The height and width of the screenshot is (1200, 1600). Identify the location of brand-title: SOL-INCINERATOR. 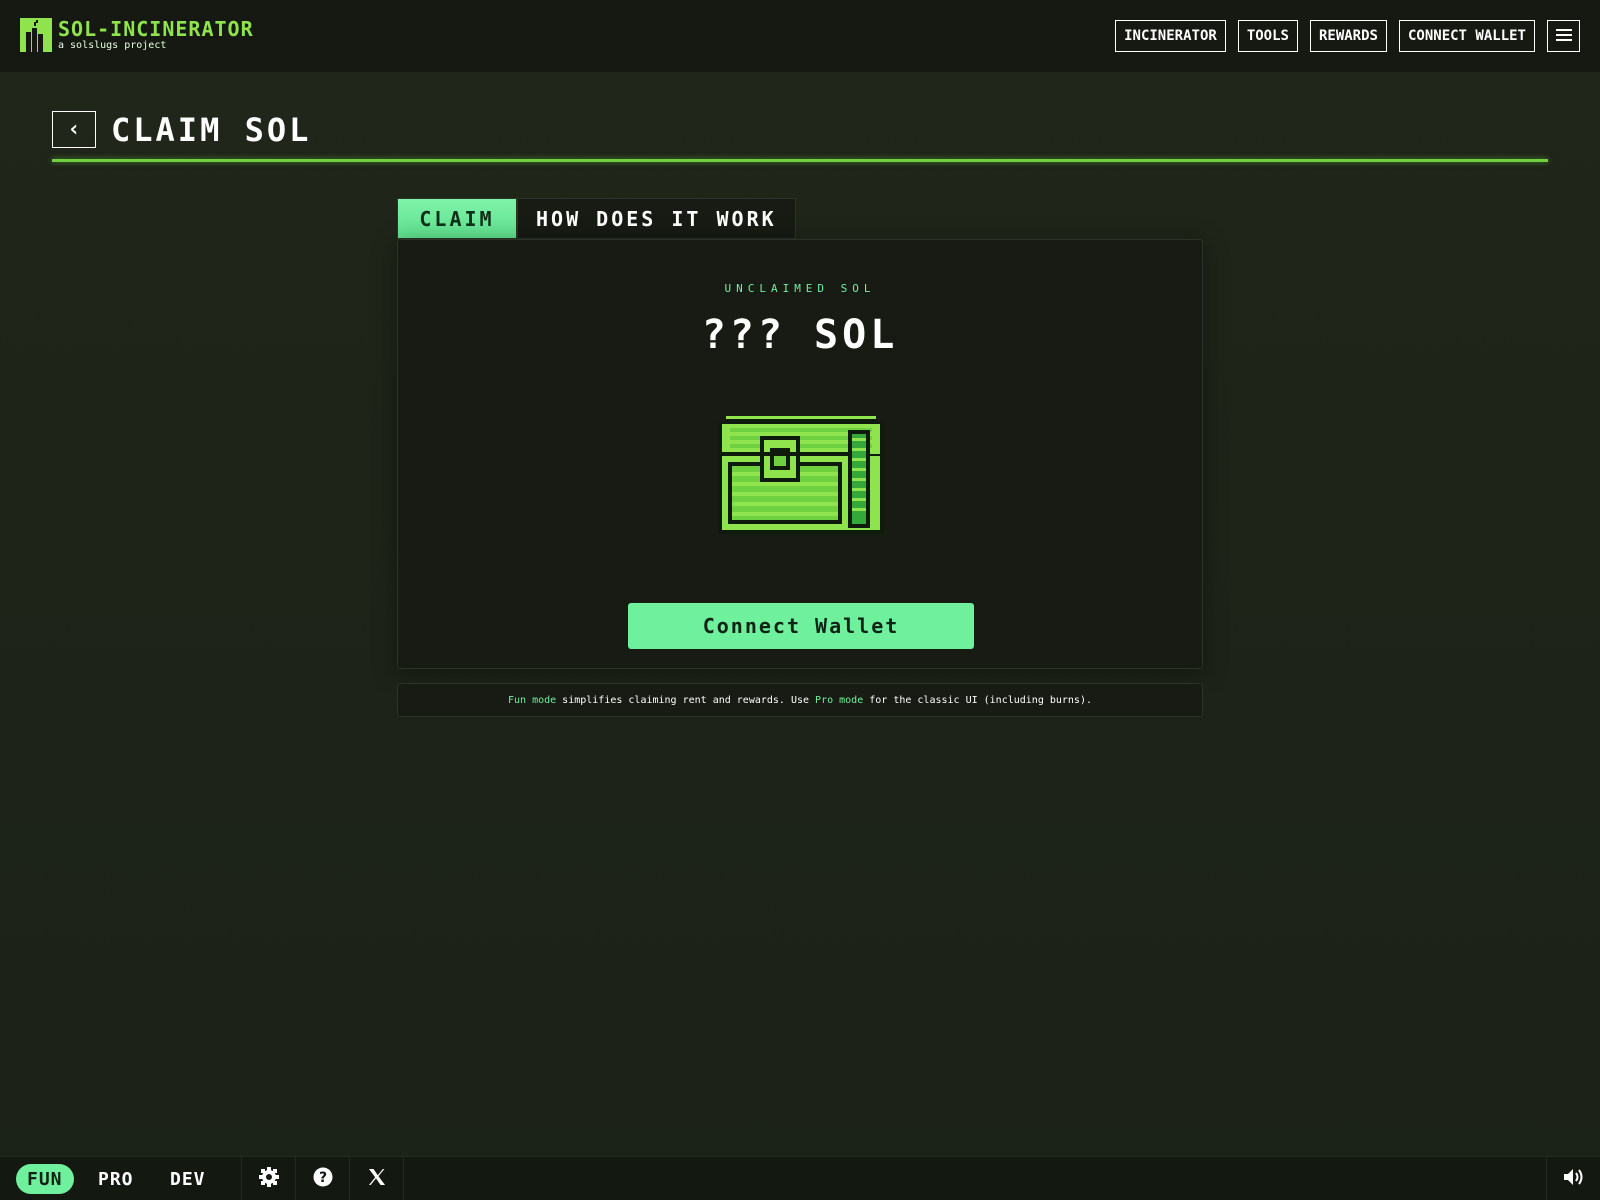
(156, 29).